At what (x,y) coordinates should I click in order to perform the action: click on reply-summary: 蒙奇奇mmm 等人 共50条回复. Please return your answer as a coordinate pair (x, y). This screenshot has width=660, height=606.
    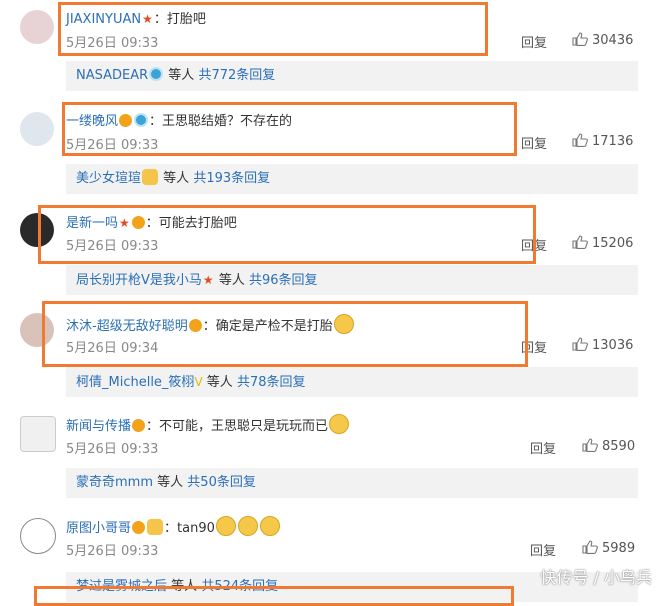
    Looking at the image, I should click on (352, 483).